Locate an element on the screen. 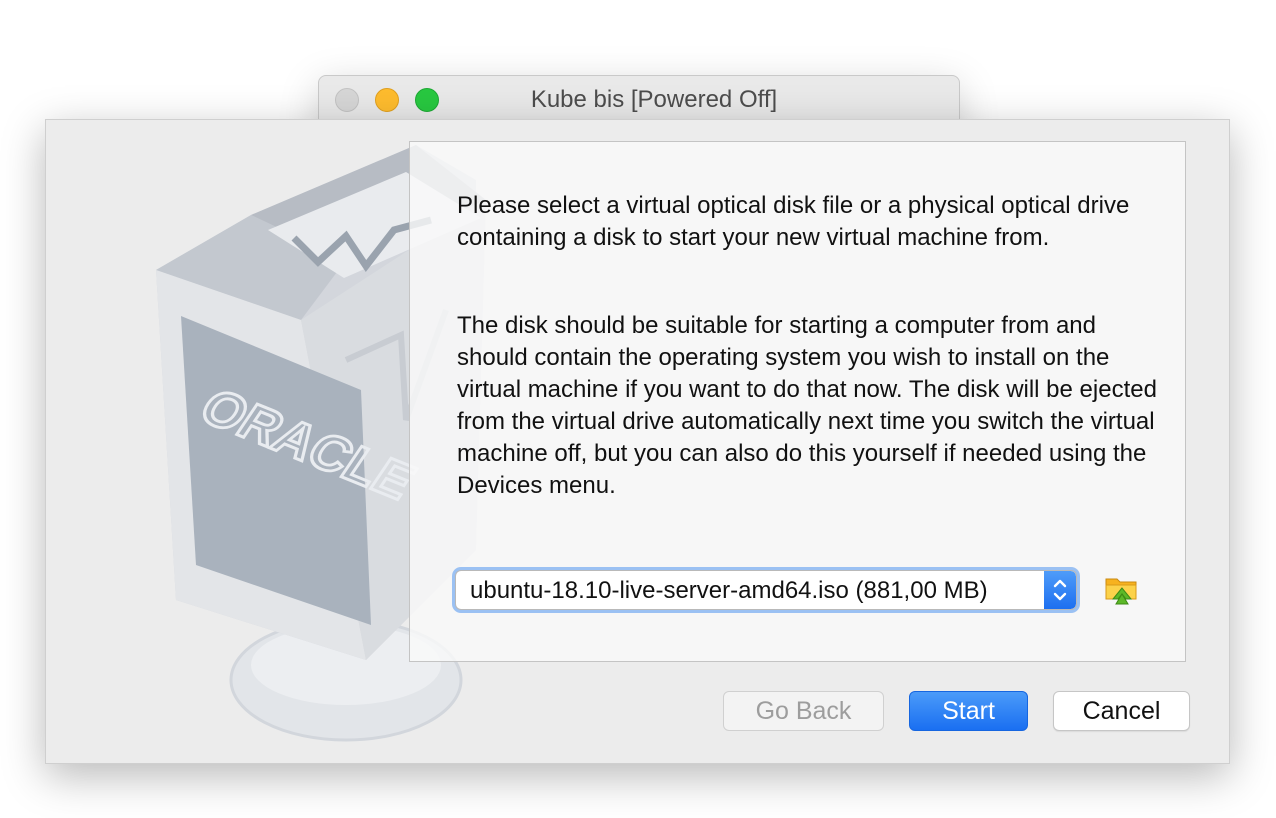 This screenshot has height=818, width=1276. select-stepper is located at coordinates (1060, 590).